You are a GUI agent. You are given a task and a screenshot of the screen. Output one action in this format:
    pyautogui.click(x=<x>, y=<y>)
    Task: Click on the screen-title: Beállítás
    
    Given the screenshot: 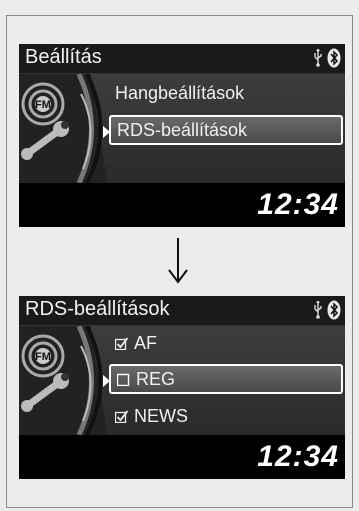 What is the action you would take?
    pyautogui.click(x=63, y=57)
    